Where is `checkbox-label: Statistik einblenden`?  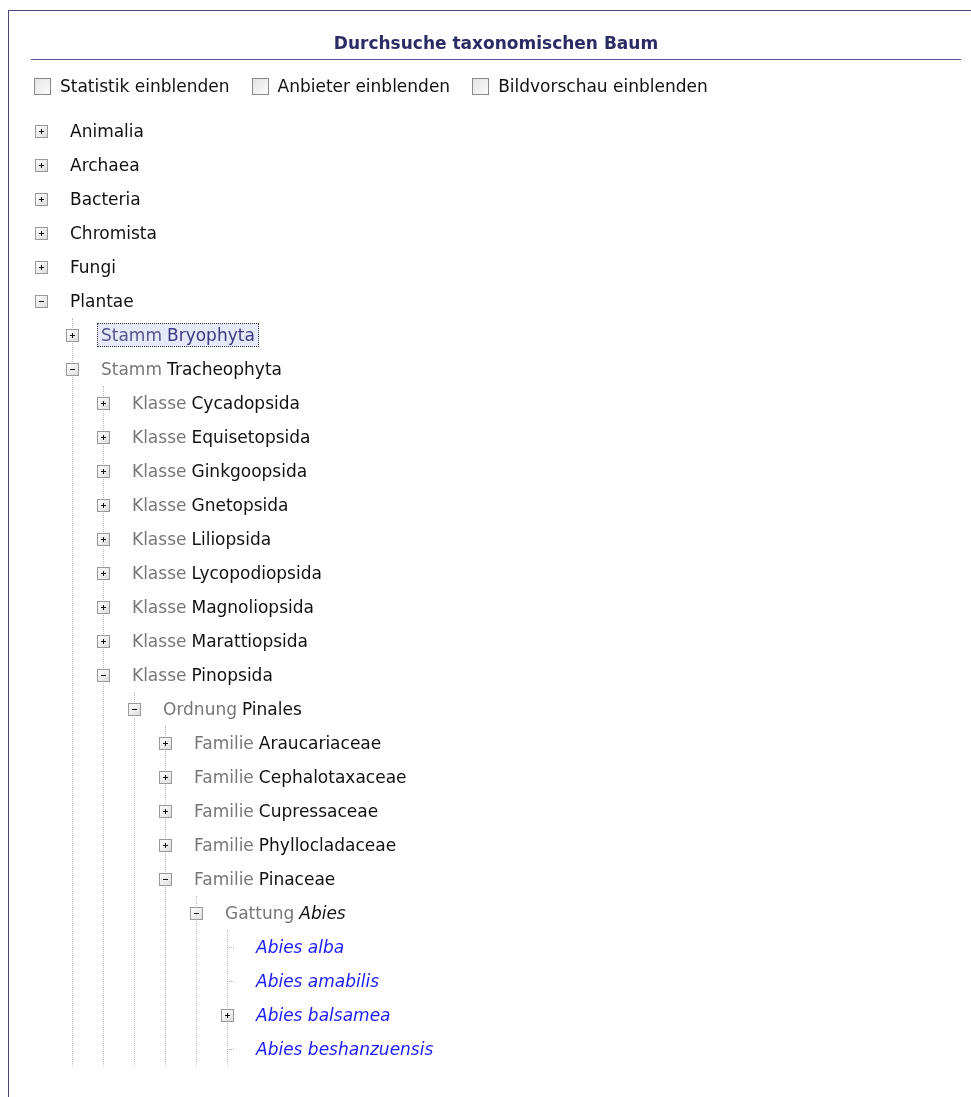 checkbox-label: Statistik einblenden is located at coordinates (145, 86).